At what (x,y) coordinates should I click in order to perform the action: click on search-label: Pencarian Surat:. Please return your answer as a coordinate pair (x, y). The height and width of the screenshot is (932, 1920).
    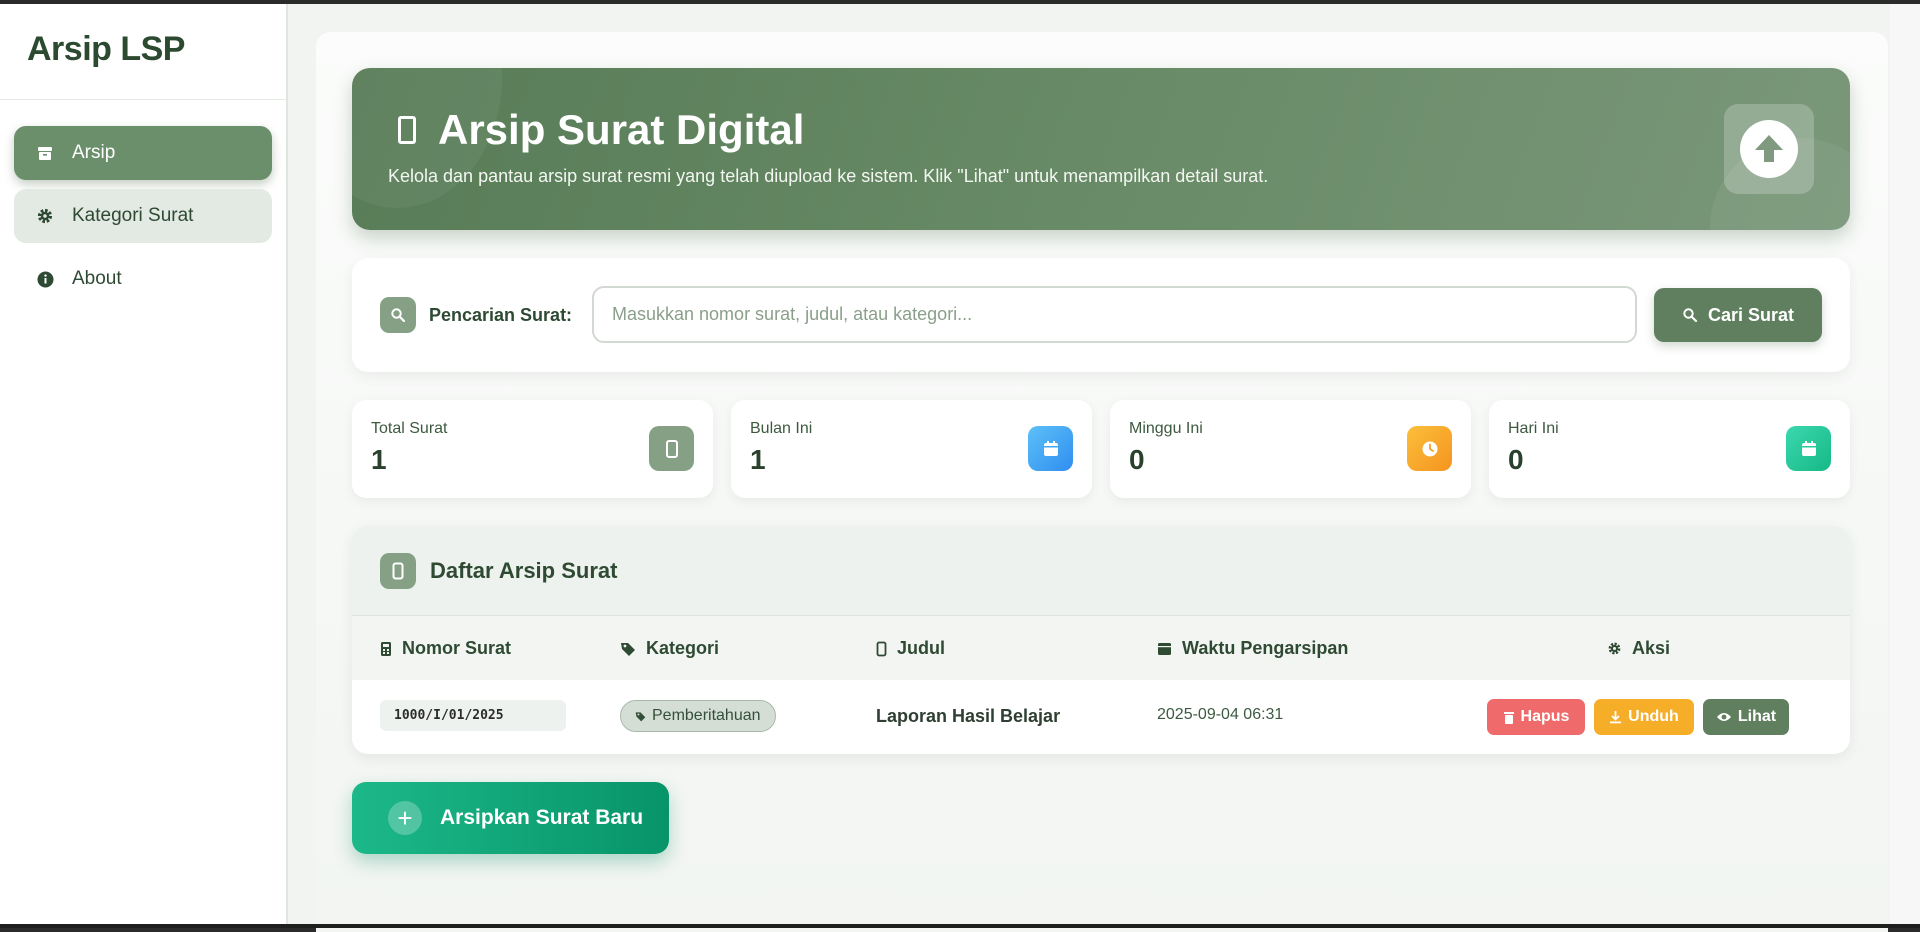
    Looking at the image, I should click on (501, 315).